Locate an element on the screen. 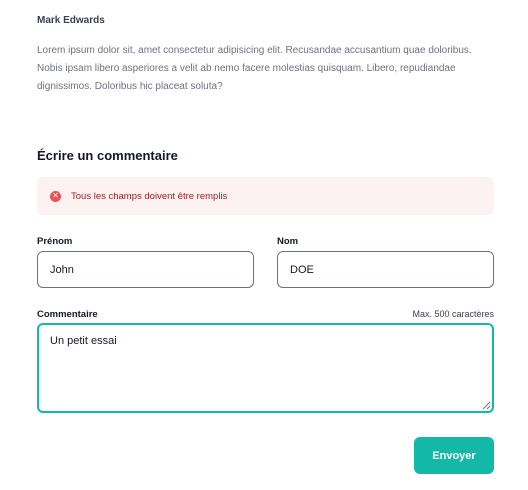 The width and height of the screenshot is (528, 490). lastname-label: Nom is located at coordinates (288, 241).